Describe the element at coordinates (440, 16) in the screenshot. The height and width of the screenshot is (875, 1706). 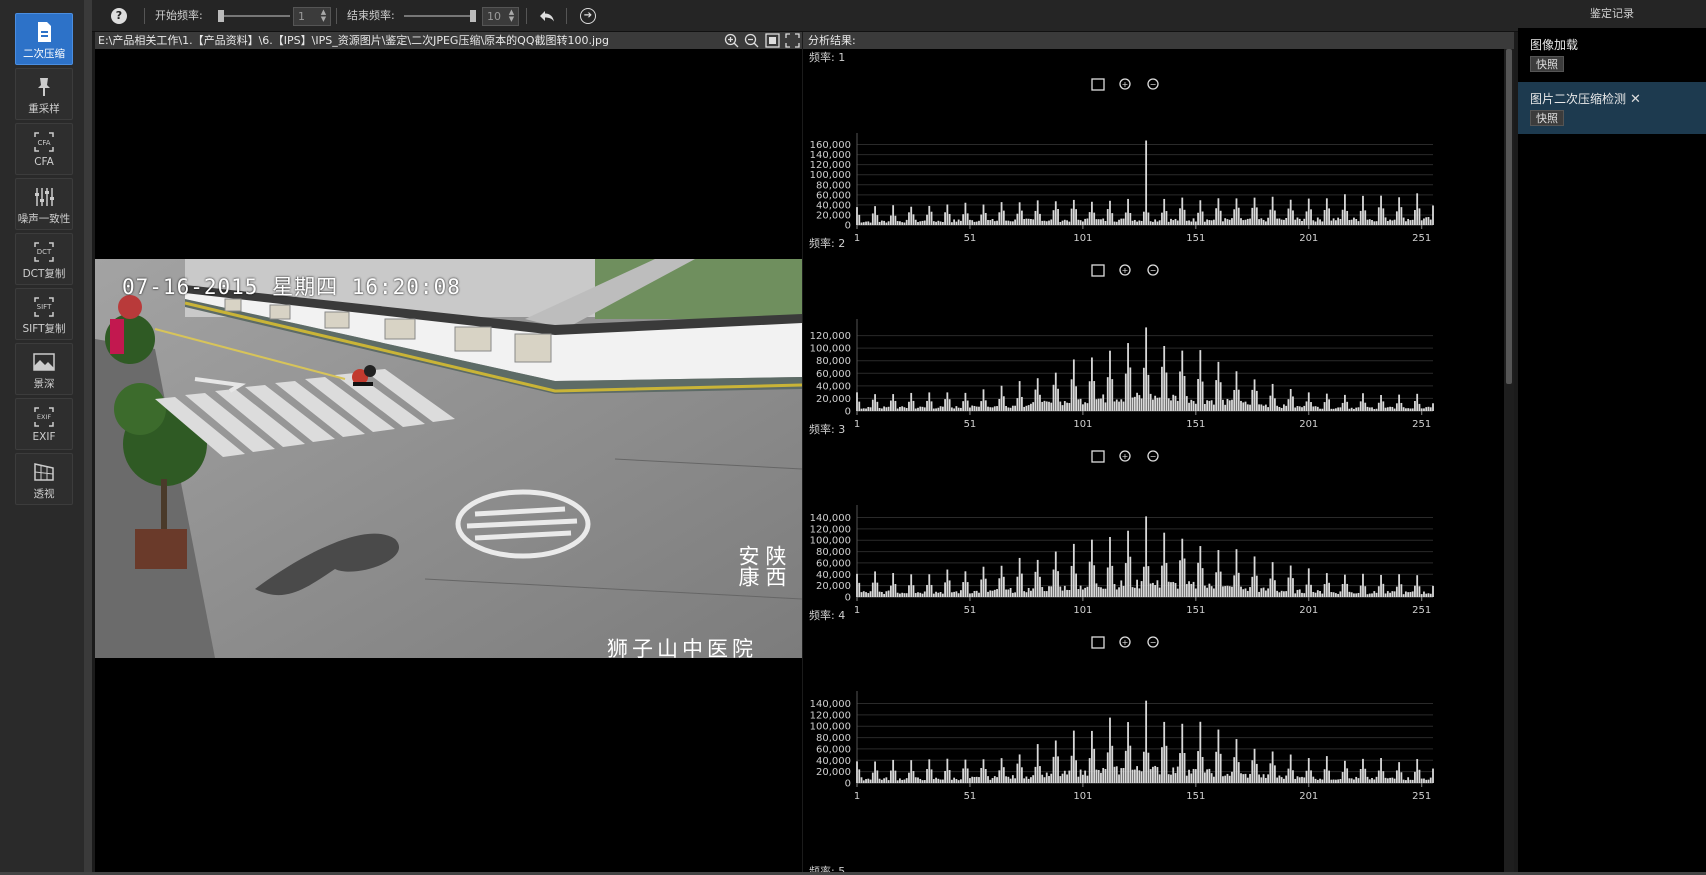
I see `end-freq-slider` at that location.